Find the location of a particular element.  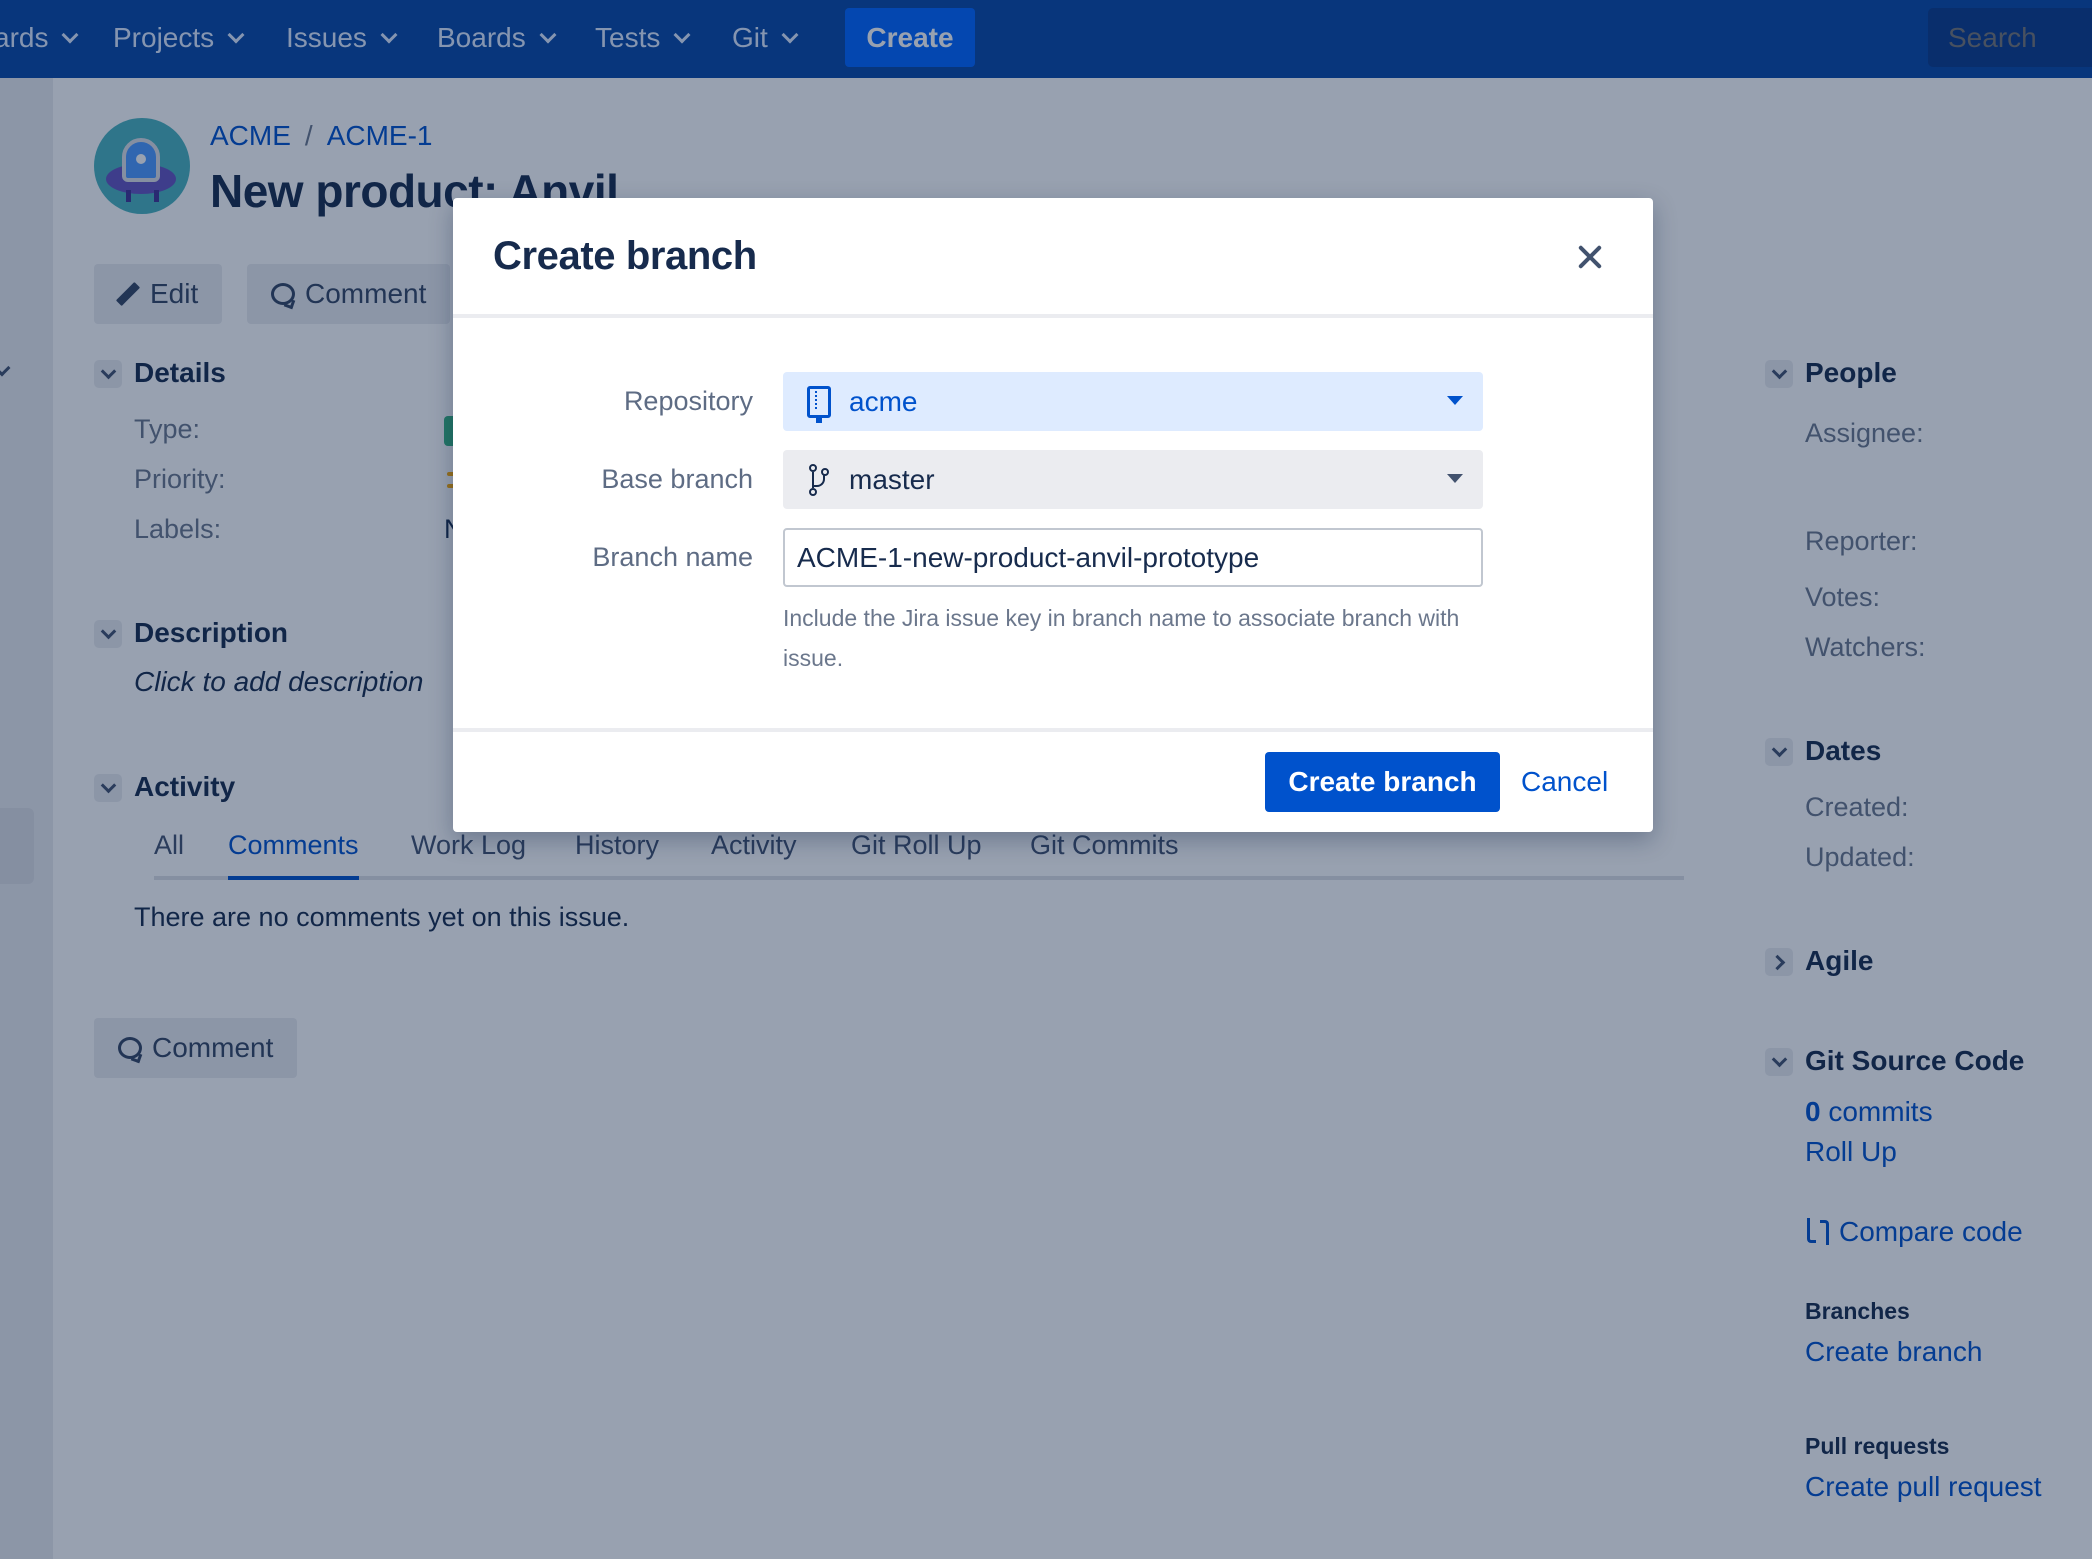

git-branch-icon is located at coordinates (819, 479).